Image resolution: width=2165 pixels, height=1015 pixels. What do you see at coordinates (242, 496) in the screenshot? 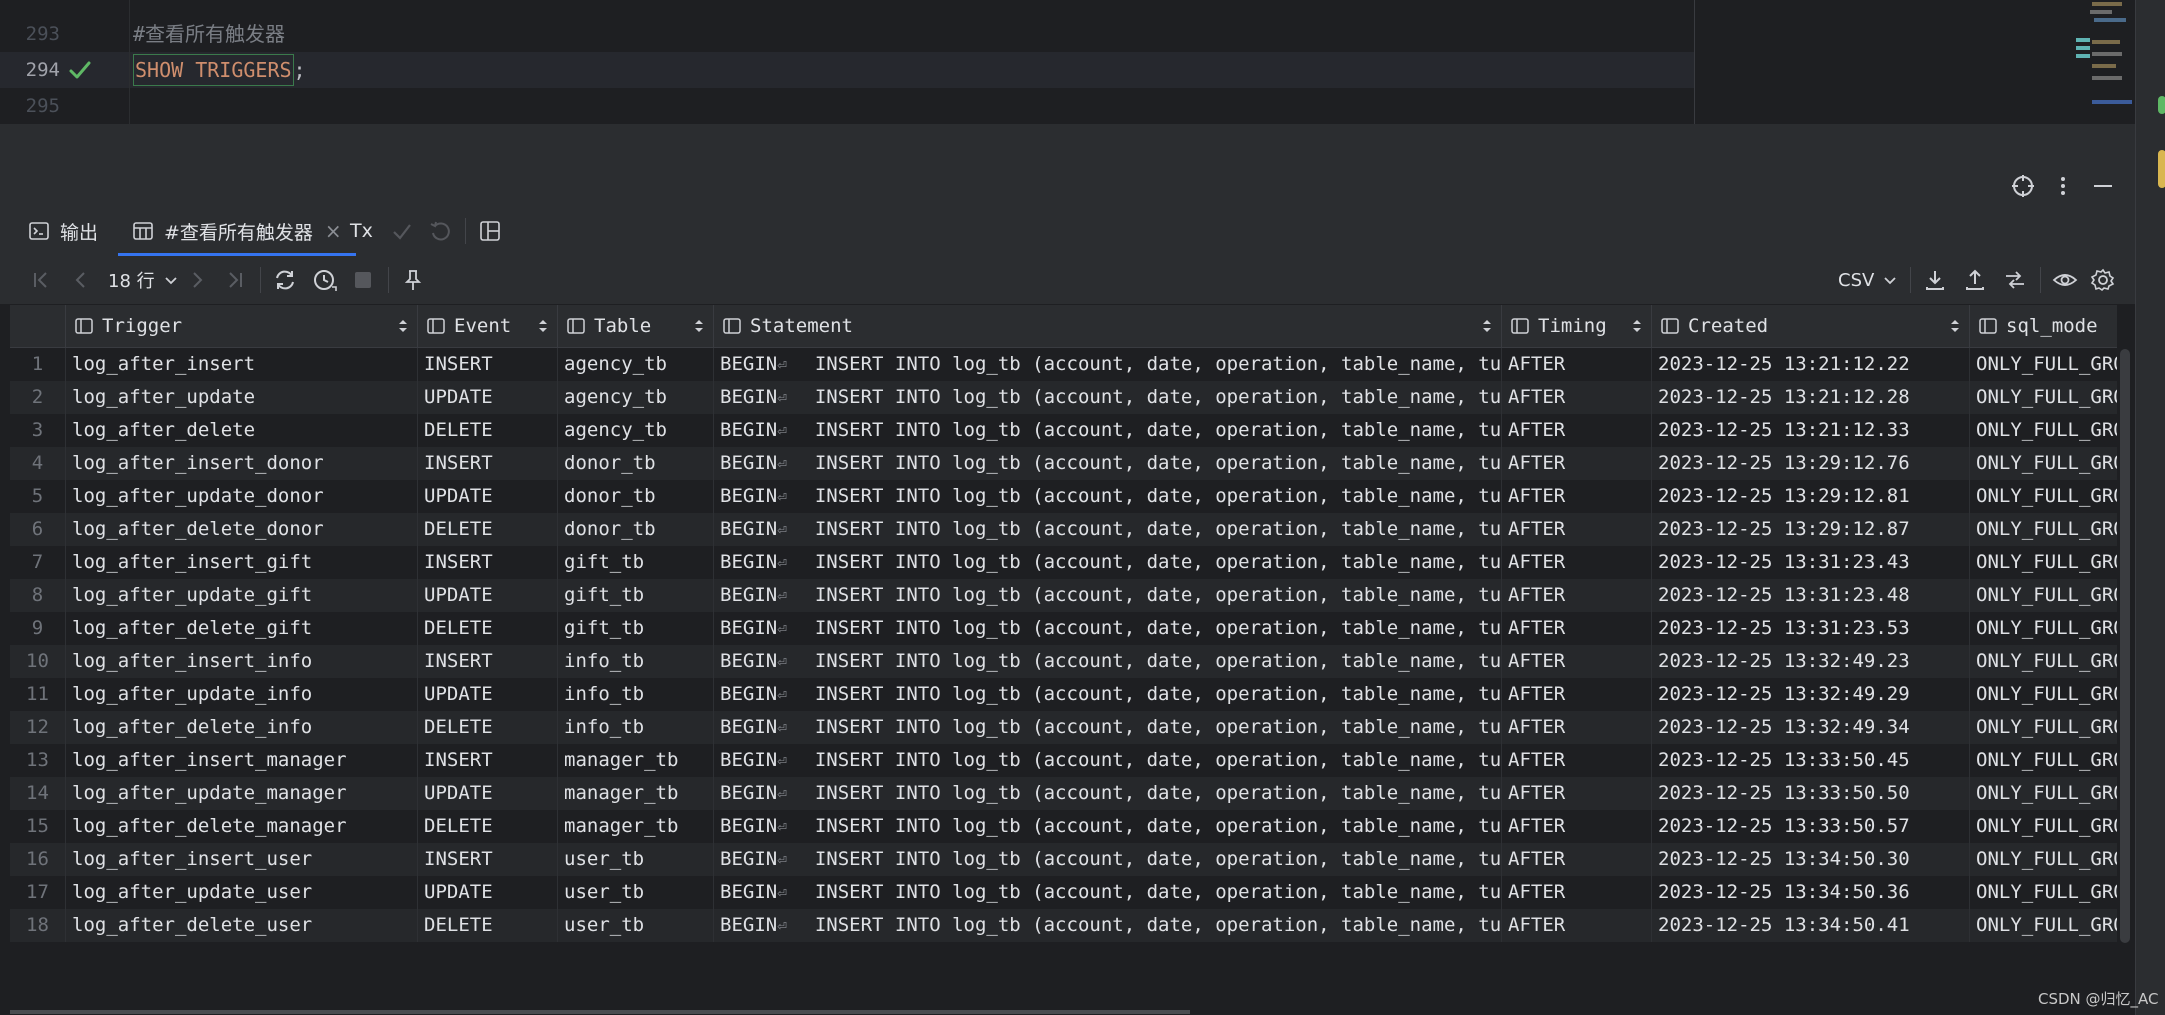
I see `cell-trigger: log_after_update_donor` at bounding box center [242, 496].